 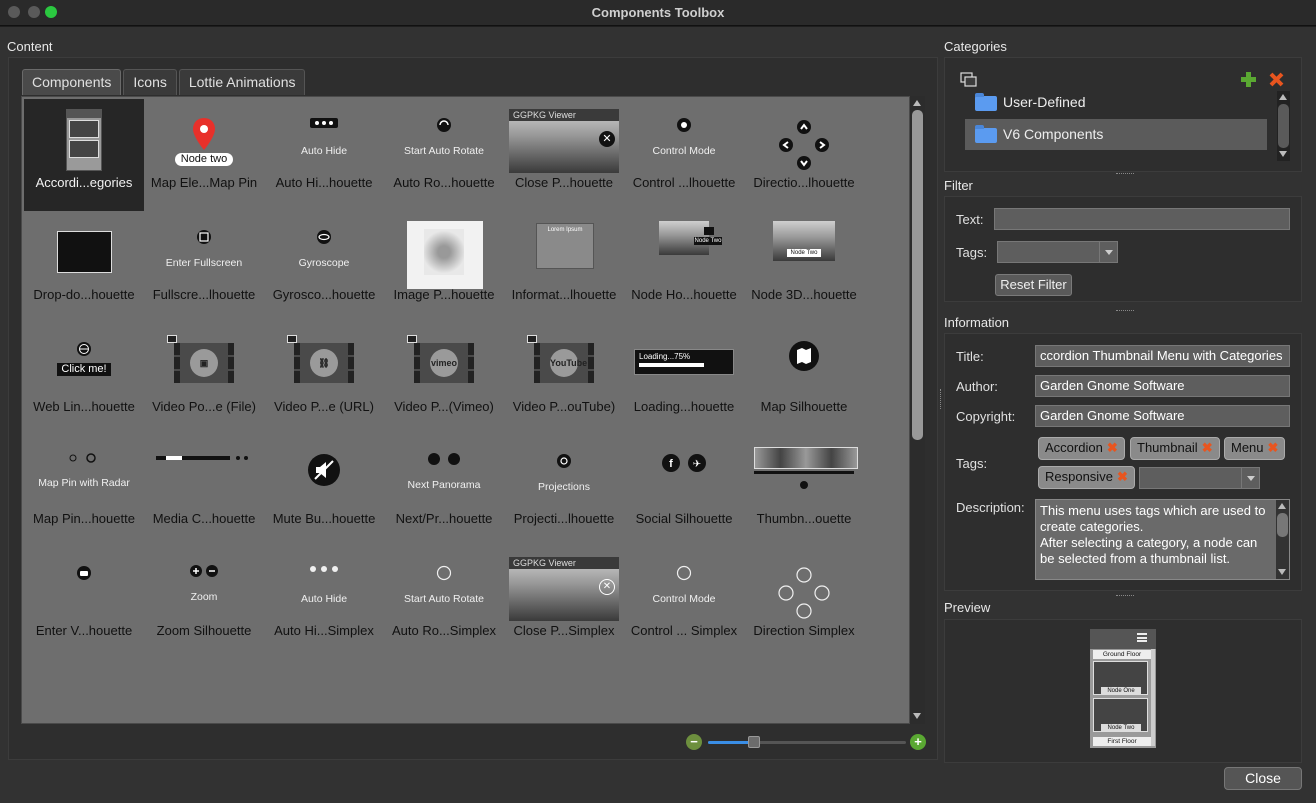 I want to click on component-tile-enter-vr: Enter V...houette, so click(x=84, y=603).